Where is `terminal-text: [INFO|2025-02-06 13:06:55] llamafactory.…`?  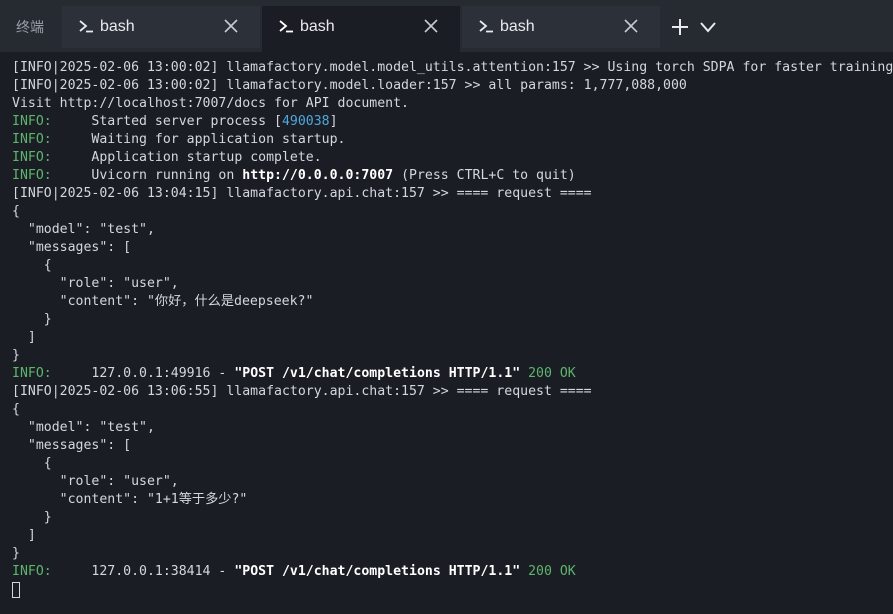 terminal-text: [INFO|2025-02-06 13:06:55] llamafactory.… is located at coordinates (302, 391).